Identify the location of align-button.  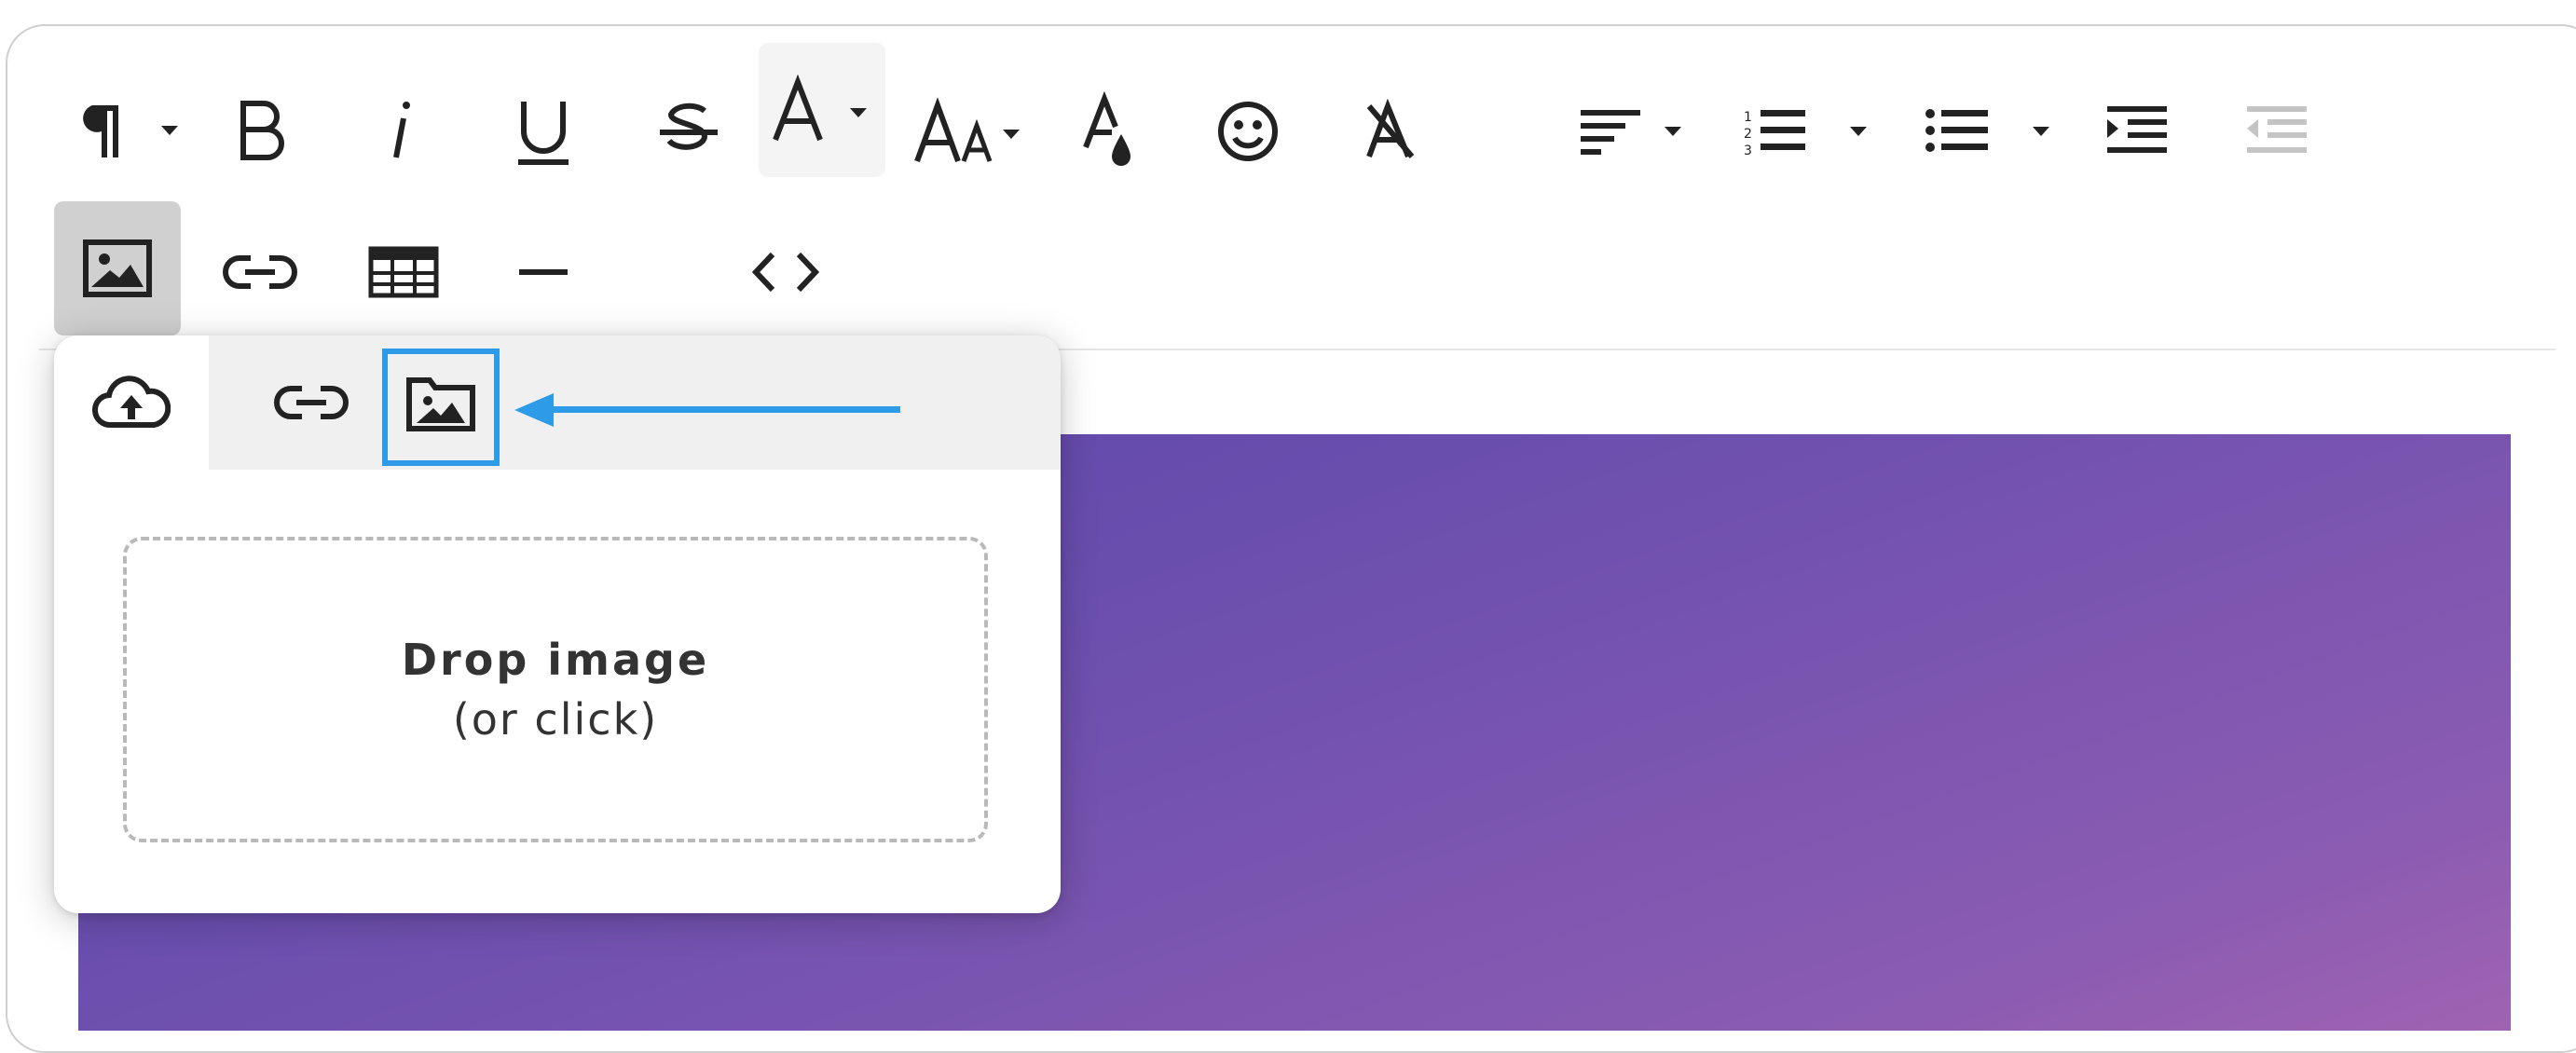
(1633, 131).